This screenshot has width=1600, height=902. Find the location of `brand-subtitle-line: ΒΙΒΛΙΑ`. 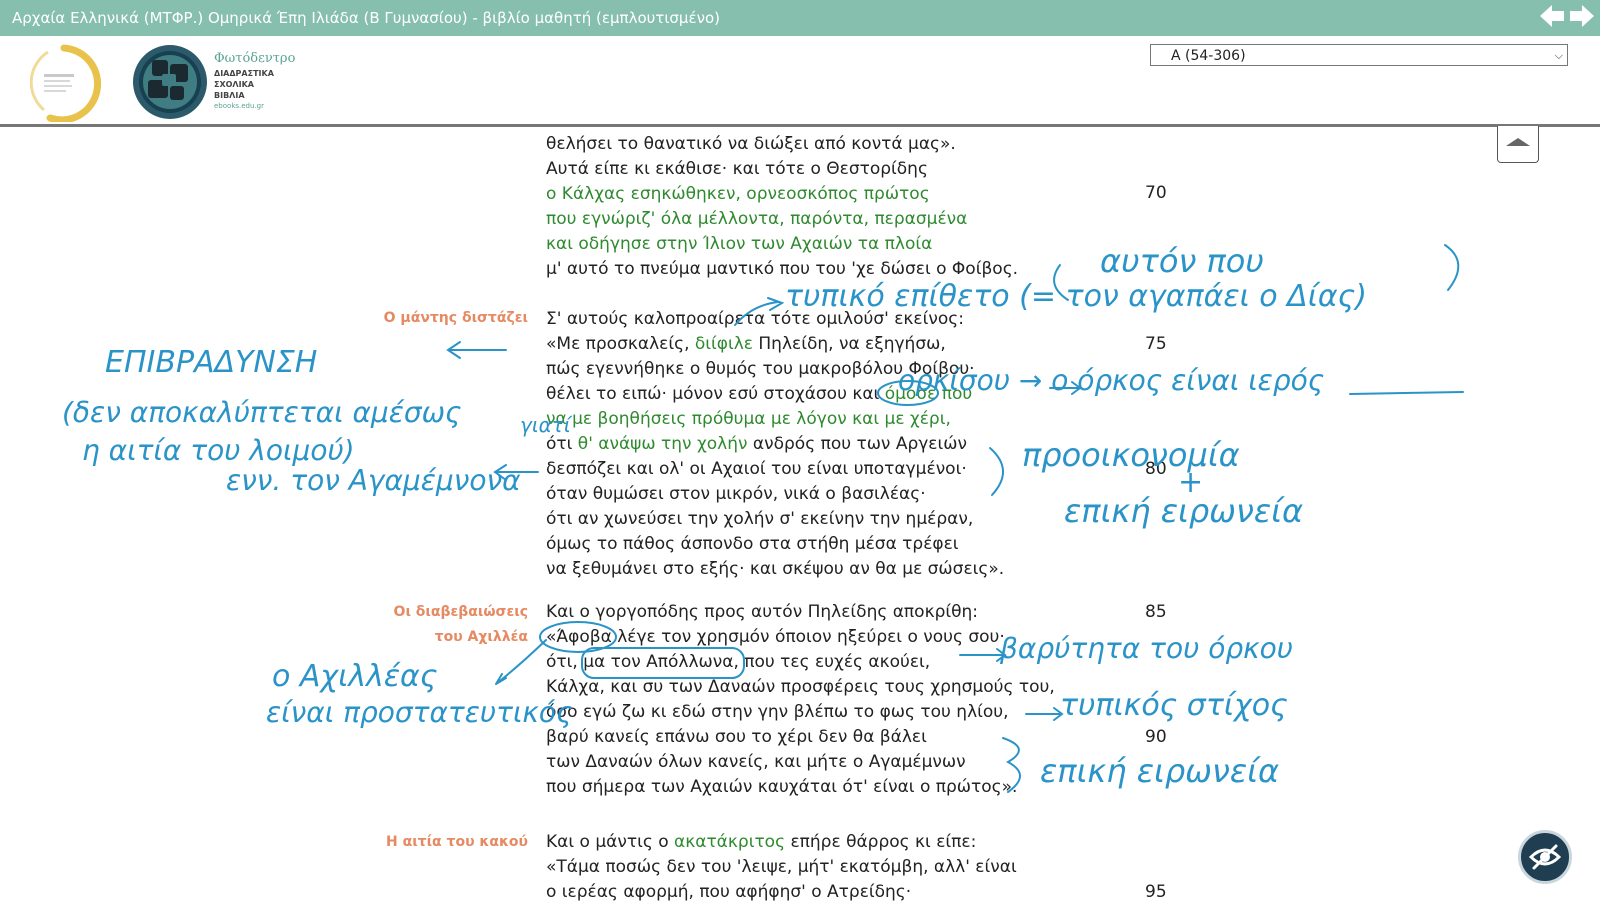

brand-subtitle-line: ΒΙΒΛΙΑ is located at coordinates (229, 95).